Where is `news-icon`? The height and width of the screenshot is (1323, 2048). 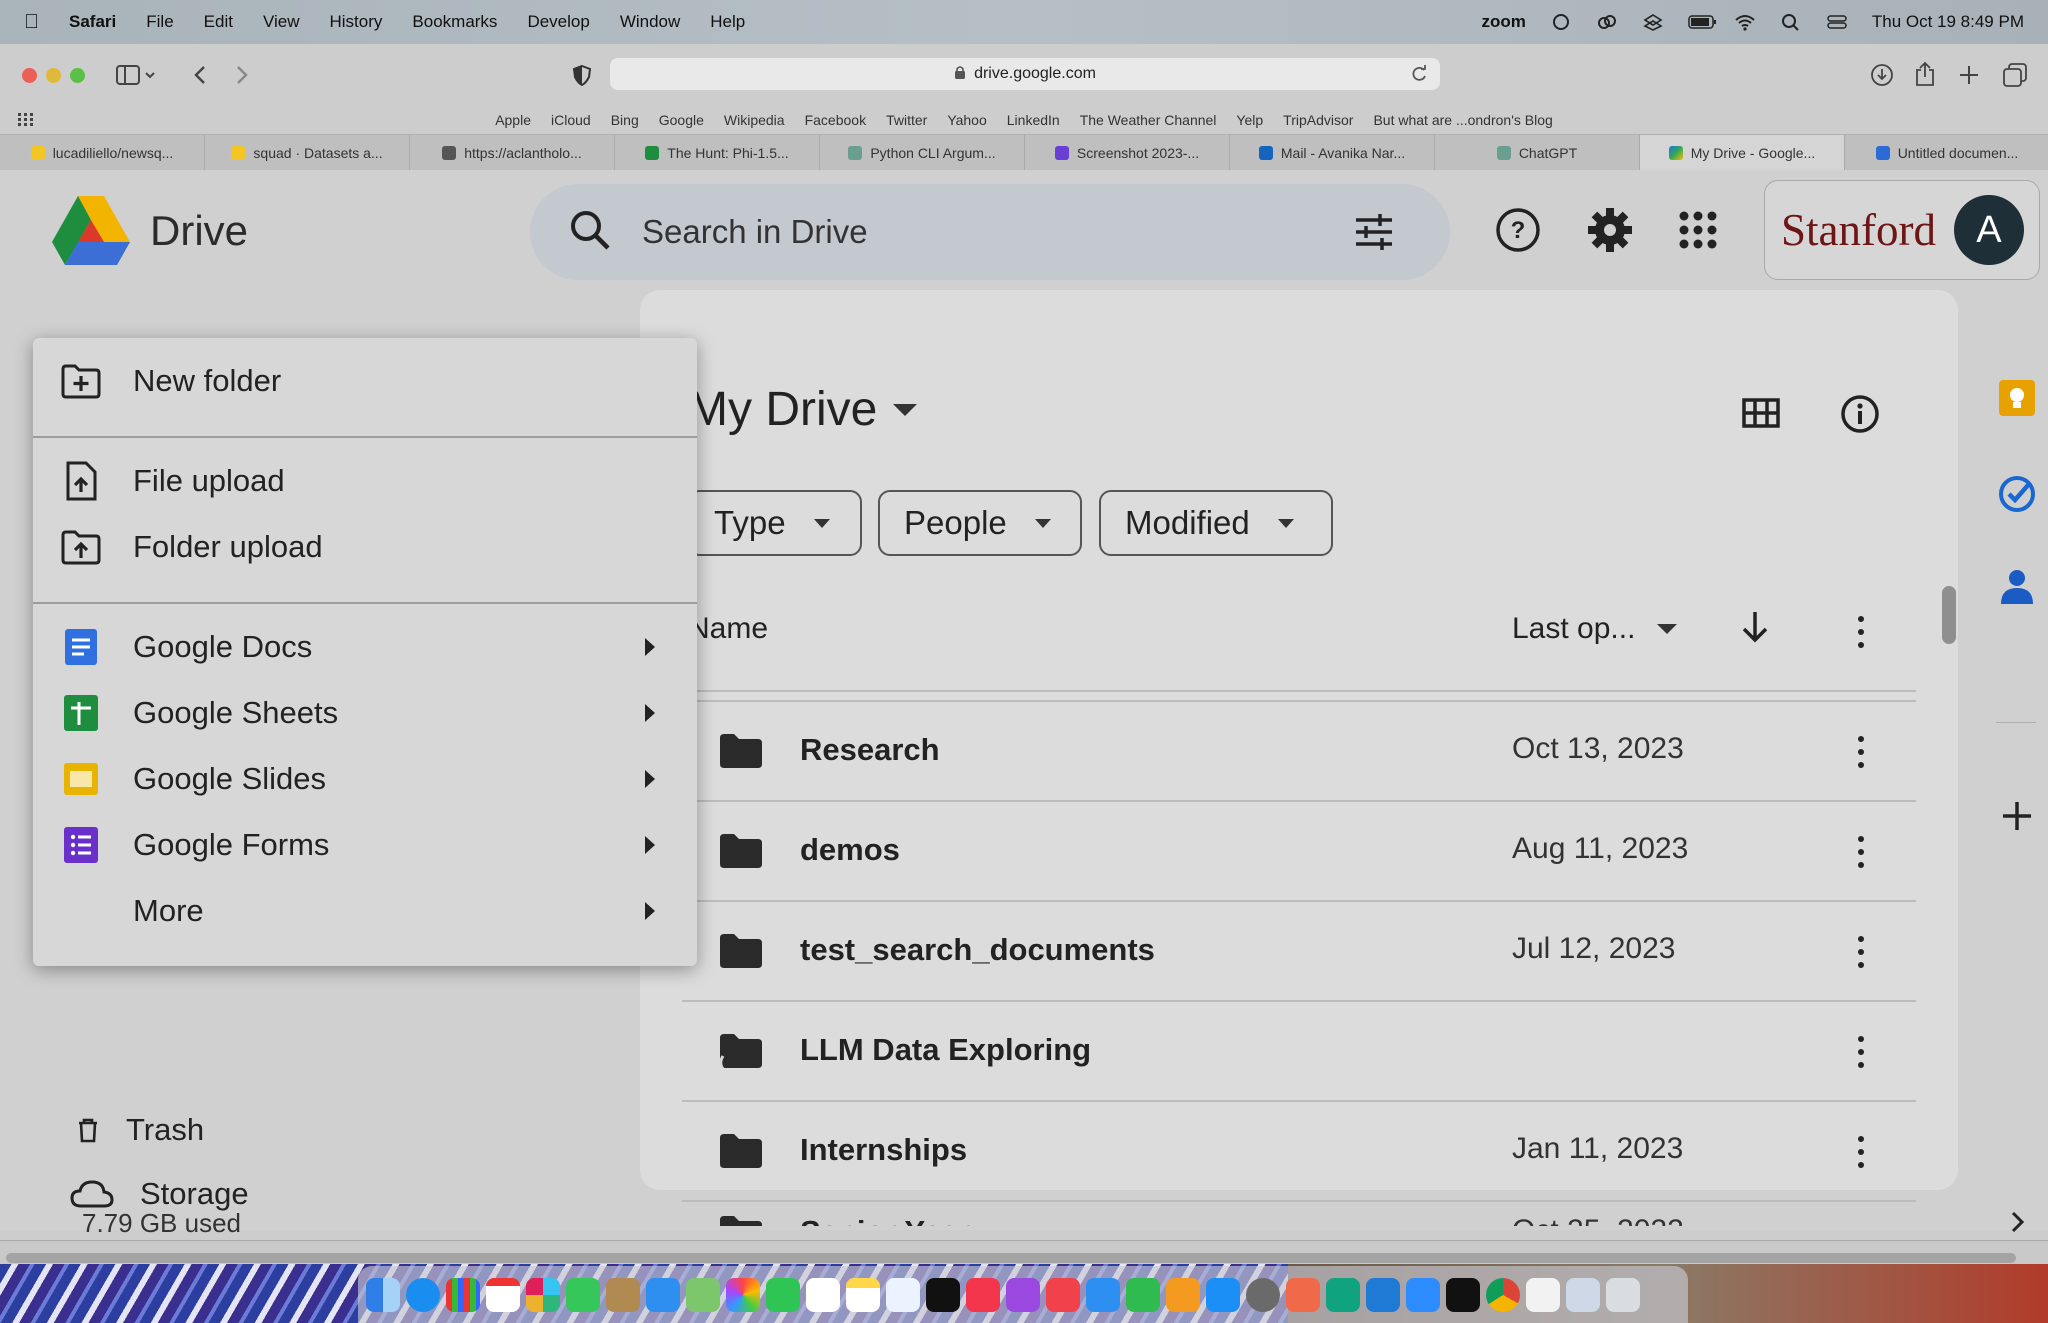 news-icon is located at coordinates (1063, 1294).